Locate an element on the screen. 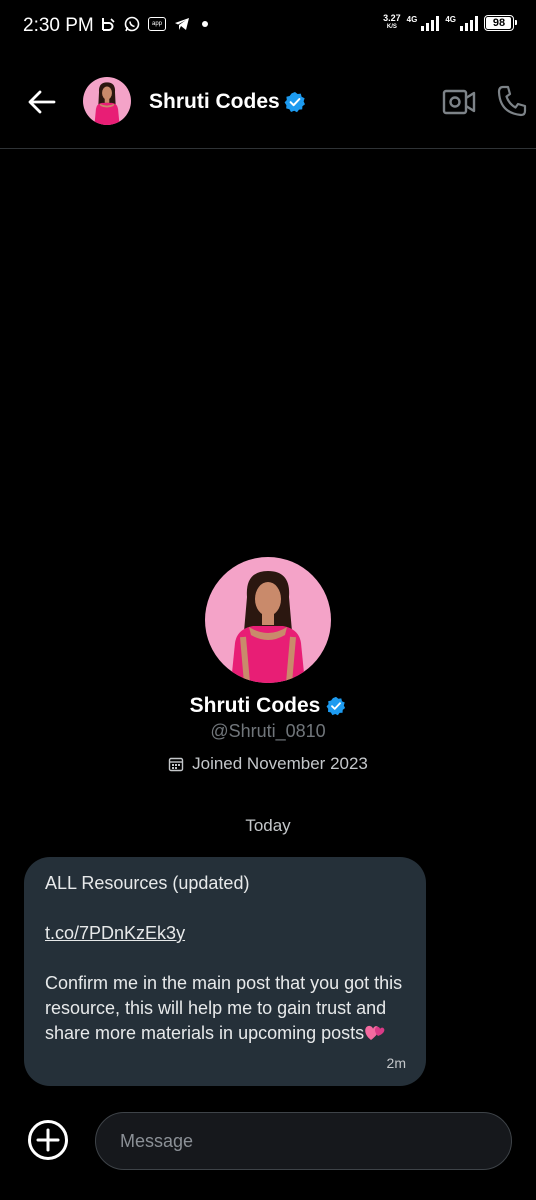  add-circle-icon is located at coordinates (48, 1140).